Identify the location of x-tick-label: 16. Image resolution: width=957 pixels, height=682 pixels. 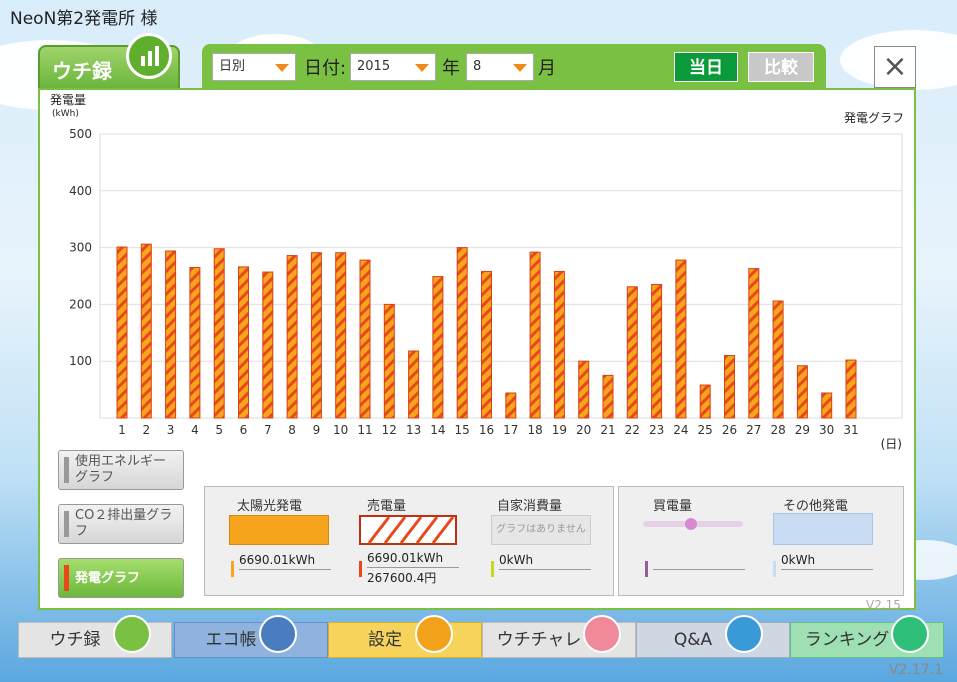
(486, 430).